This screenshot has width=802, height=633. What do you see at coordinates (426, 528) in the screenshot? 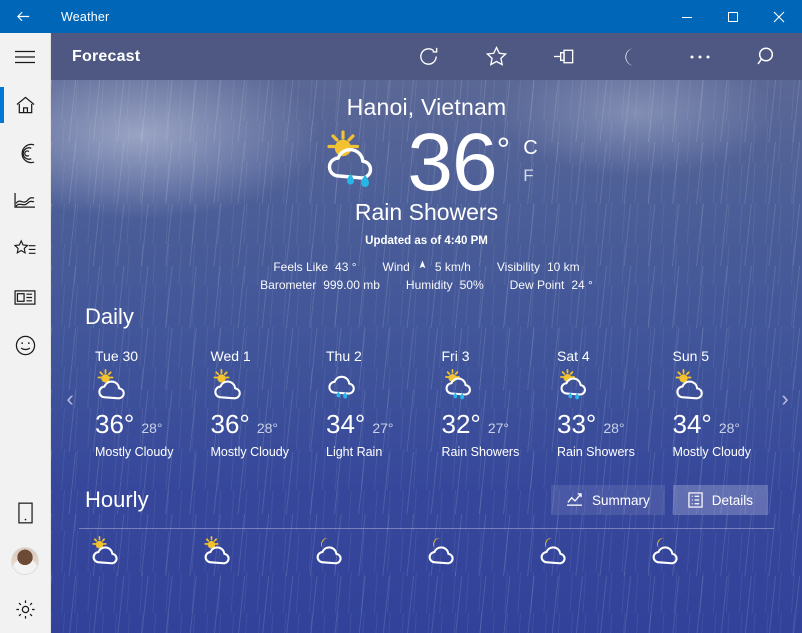
I see `hourly-divider` at bounding box center [426, 528].